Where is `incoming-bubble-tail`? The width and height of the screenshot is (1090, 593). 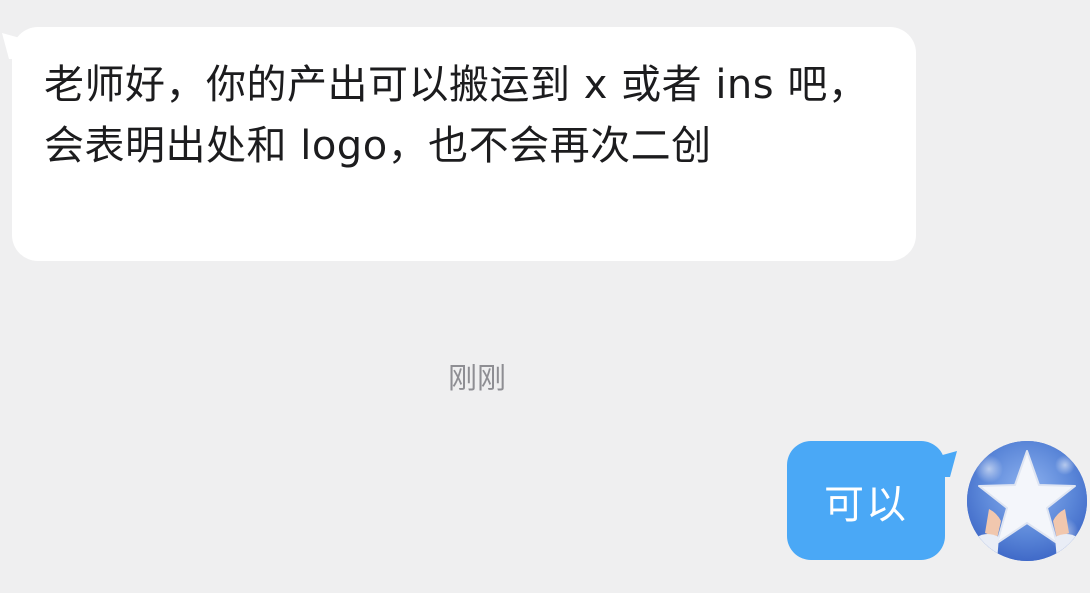 incoming-bubble-tail is located at coordinates (16, 46).